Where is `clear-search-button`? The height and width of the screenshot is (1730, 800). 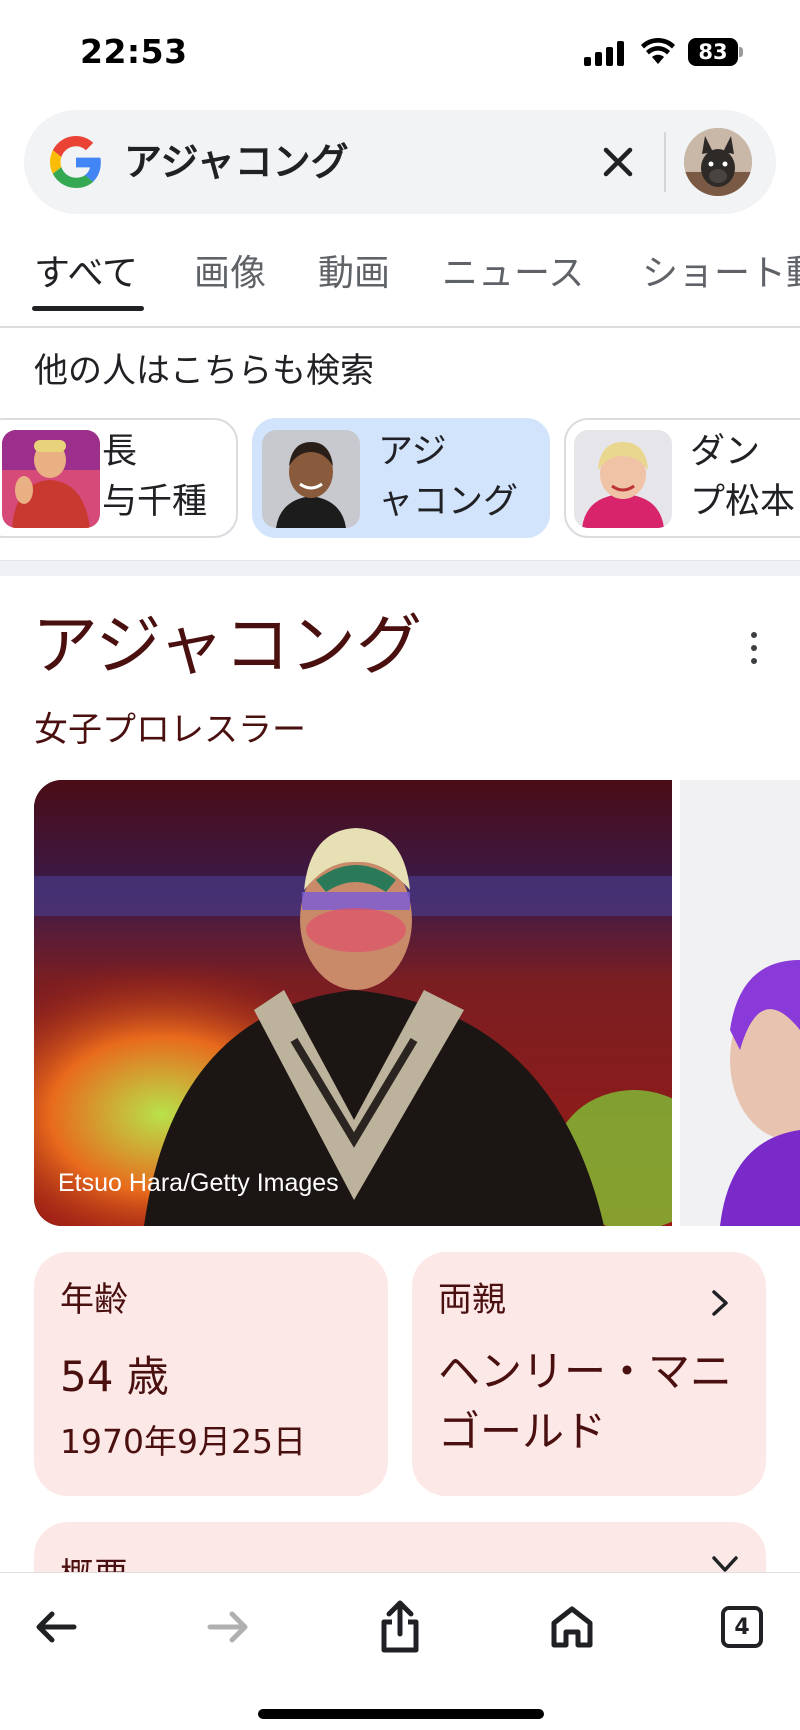 clear-search-button is located at coordinates (618, 162).